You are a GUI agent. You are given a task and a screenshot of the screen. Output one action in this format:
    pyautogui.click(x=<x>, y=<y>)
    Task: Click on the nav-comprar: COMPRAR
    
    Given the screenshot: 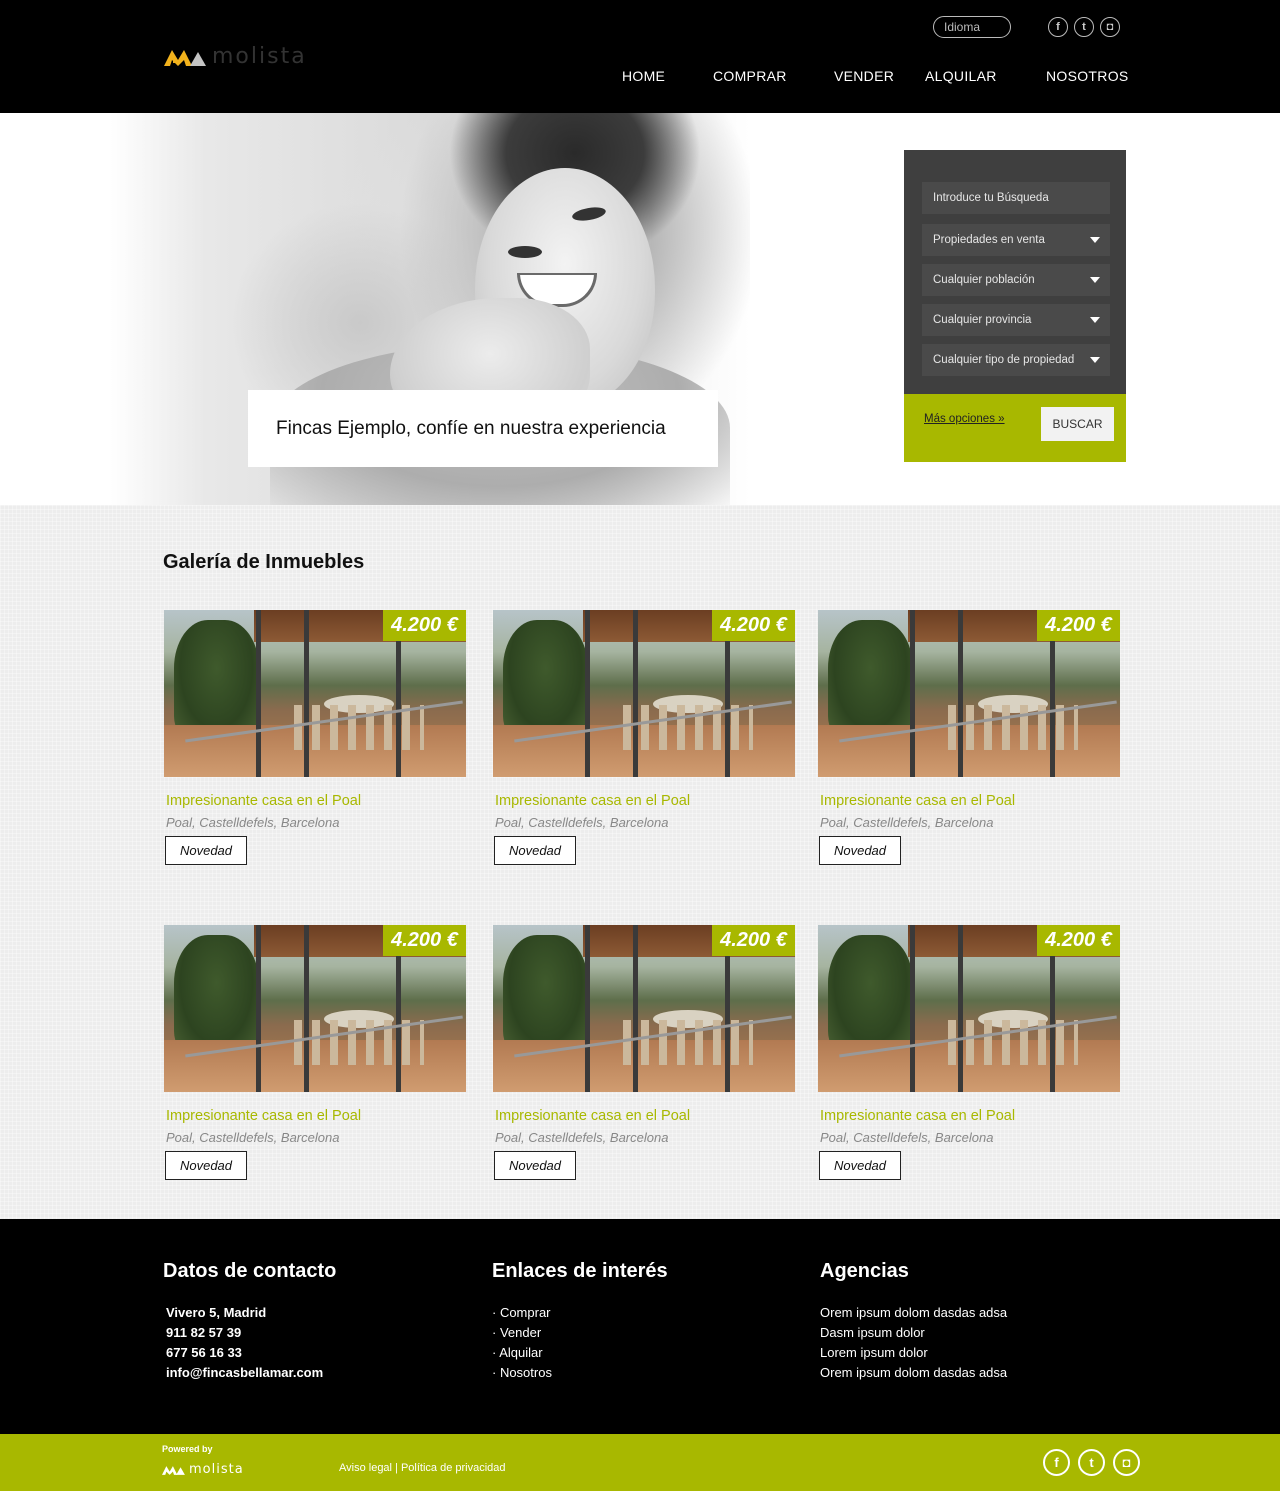 What is the action you would take?
    pyautogui.click(x=750, y=76)
    